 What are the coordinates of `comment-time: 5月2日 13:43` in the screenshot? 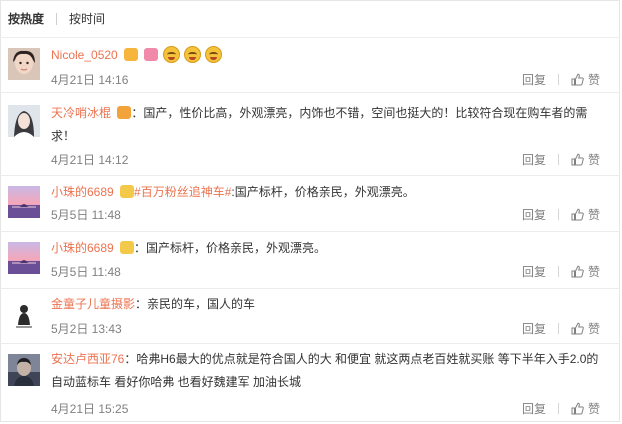 It's located at (86, 329).